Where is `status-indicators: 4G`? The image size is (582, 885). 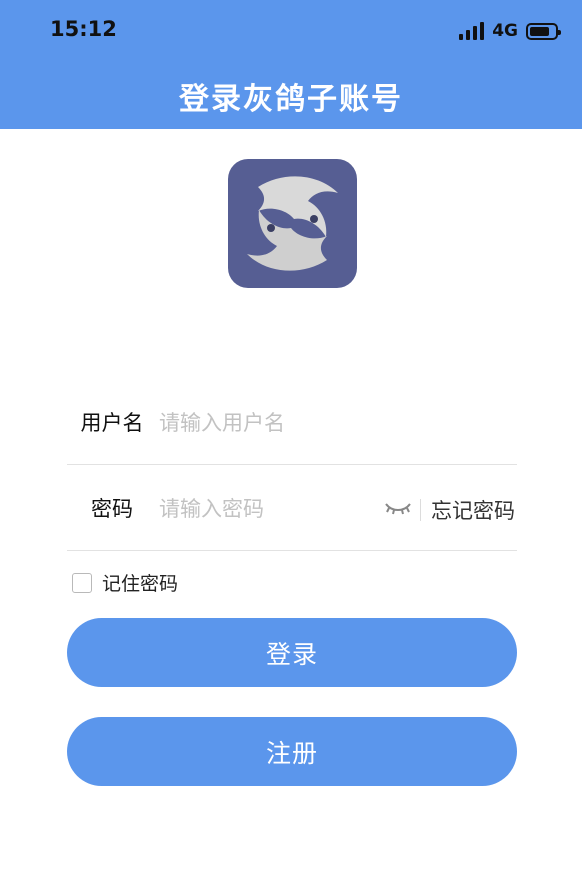 status-indicators: 4G is located at coordinates (510, 31).